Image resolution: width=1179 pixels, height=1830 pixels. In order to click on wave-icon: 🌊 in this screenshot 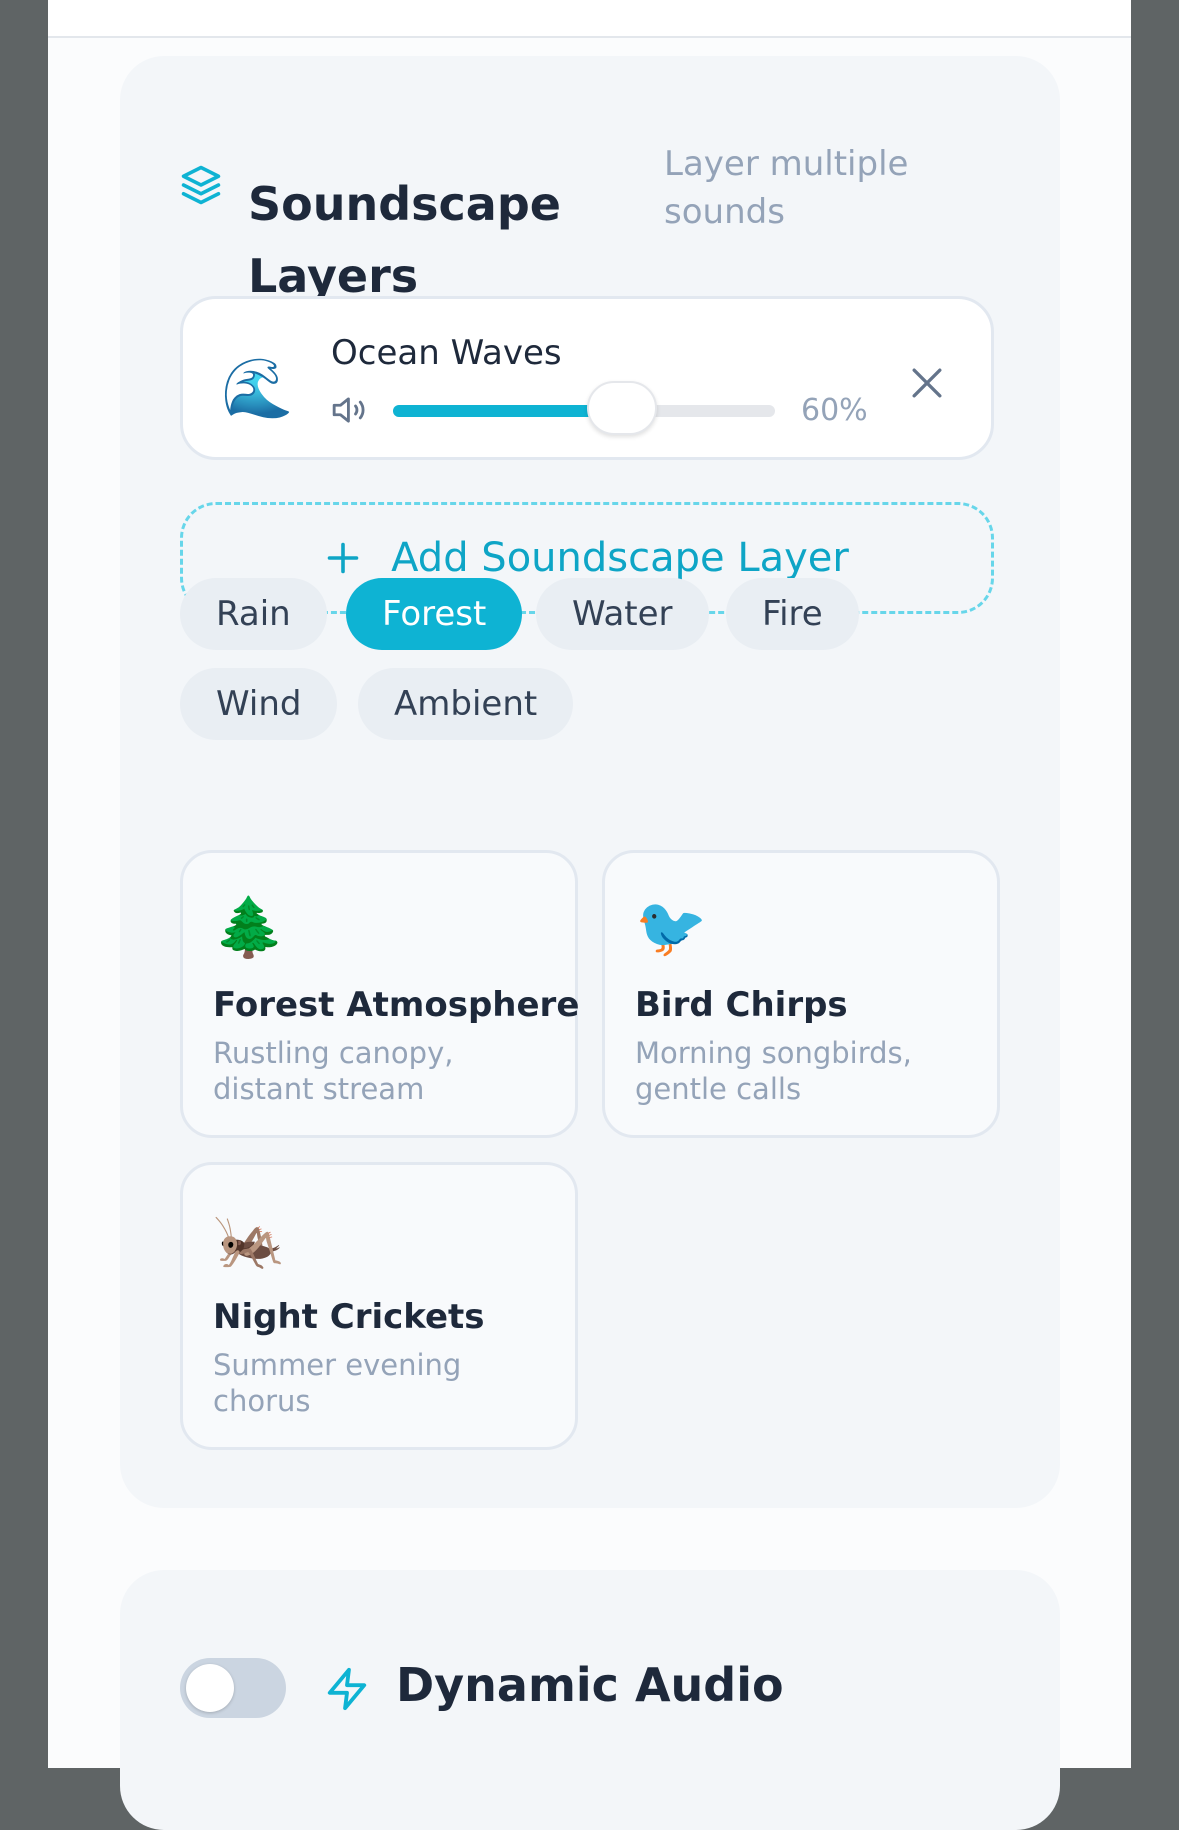, I will do `click(257, 388)`.